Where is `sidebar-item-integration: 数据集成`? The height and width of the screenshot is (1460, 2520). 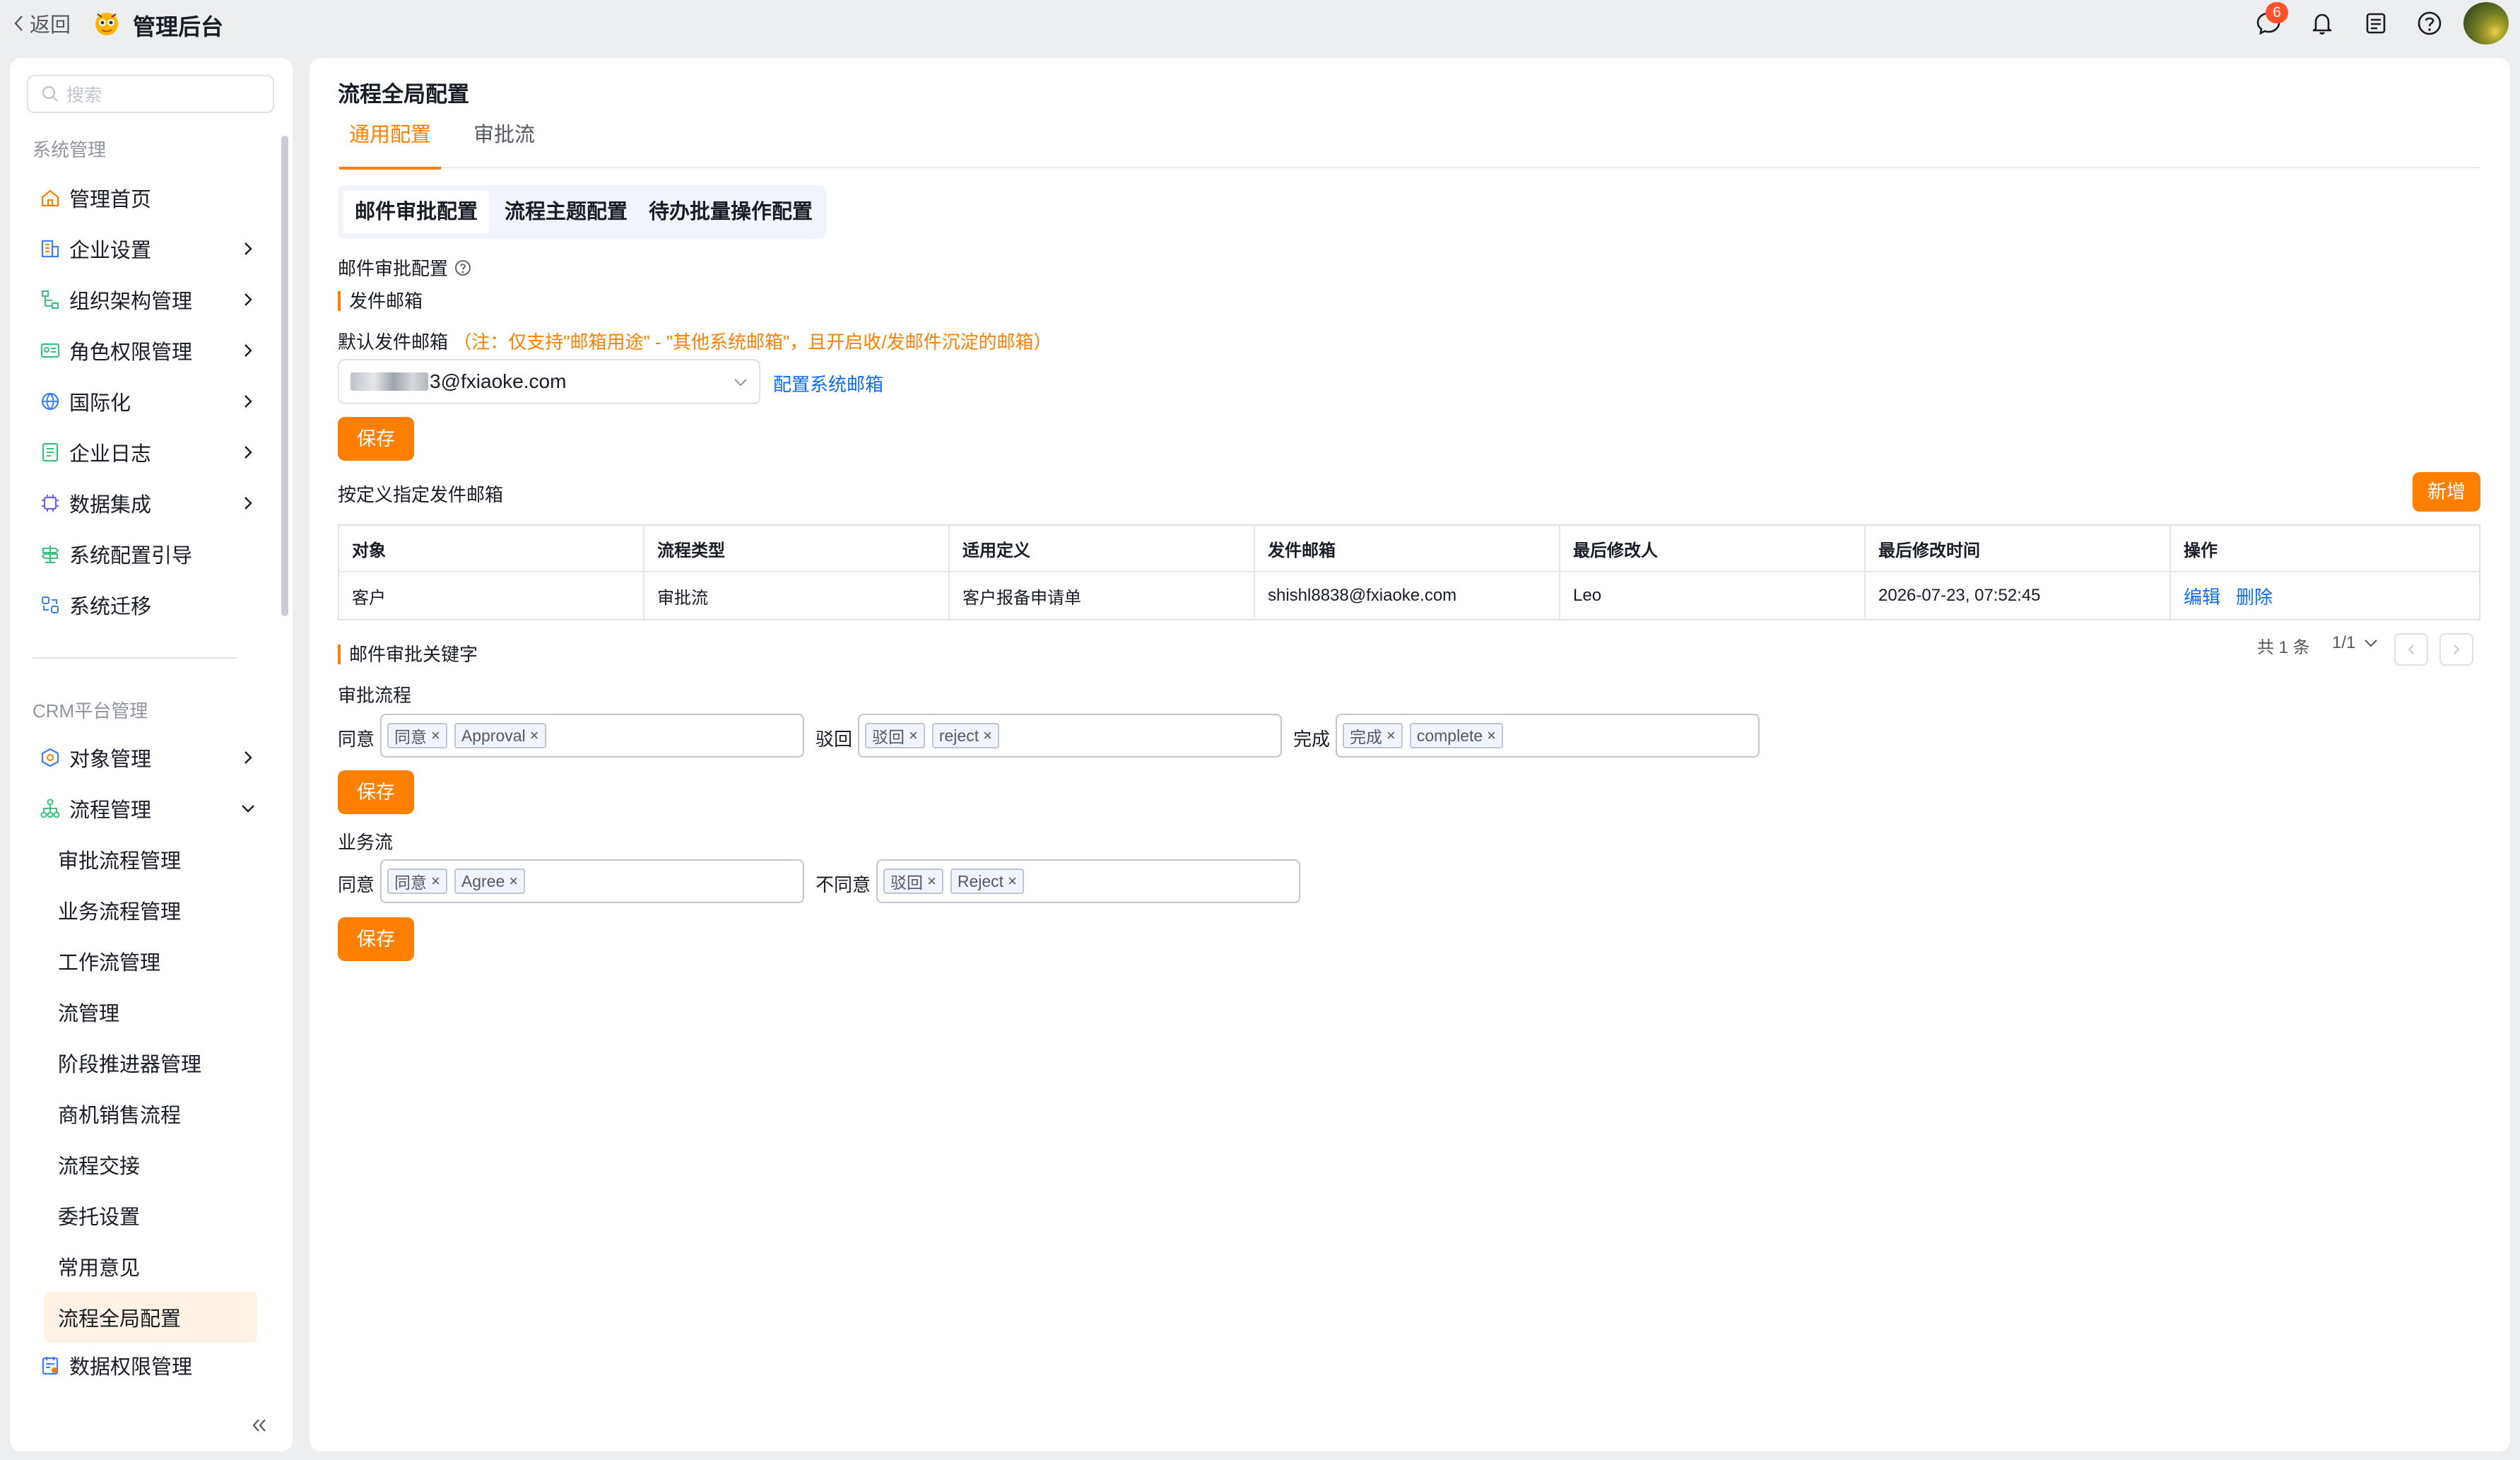
sidebar-item-integration: 数据集成 is located at coordinates (145, 503).